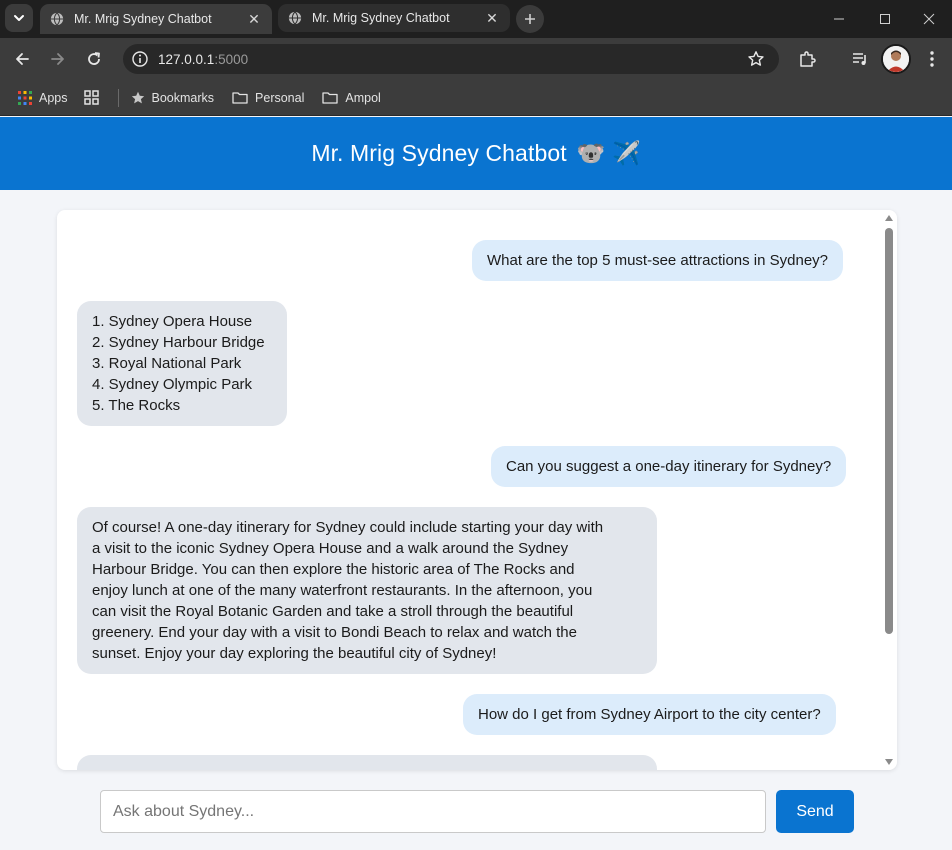  Describe the element at coordinates (231, 59) in the screenshot. I see `url-port: :5000` at that location.